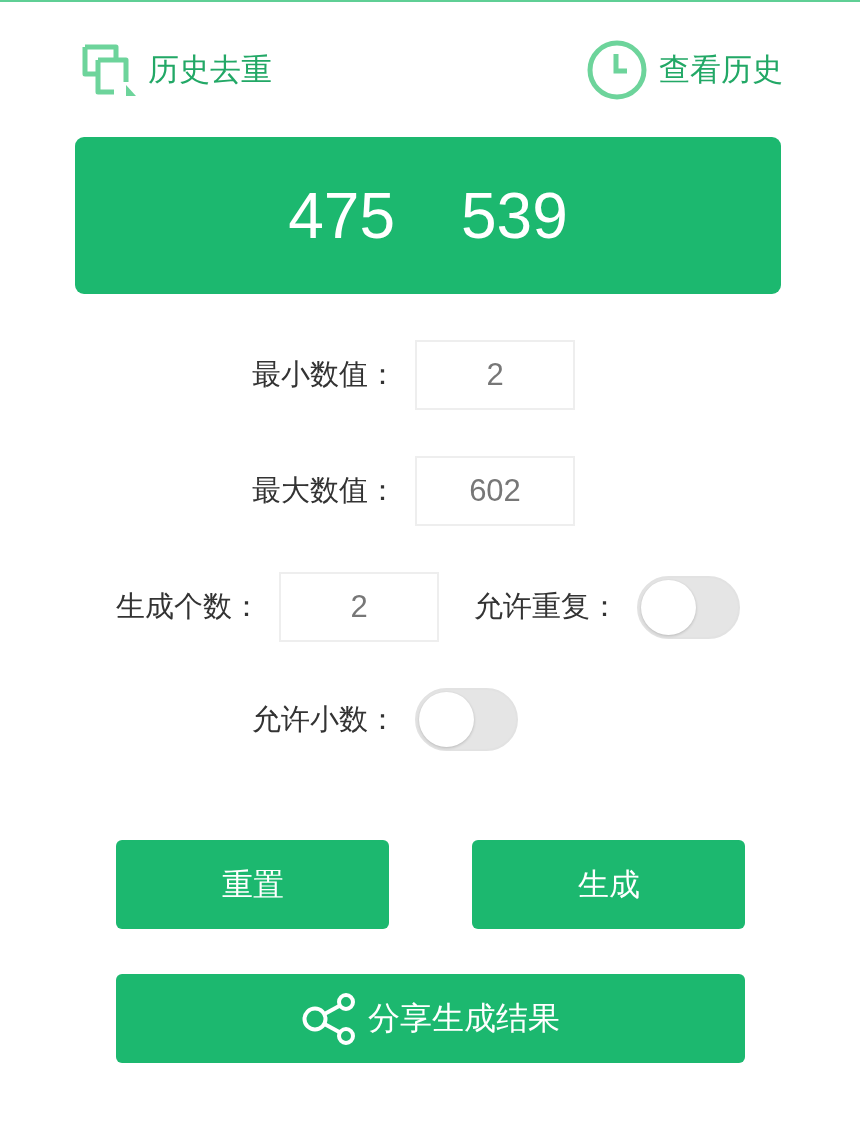 Image resolution: width=860 pixels, height=1123 pixels. Describe the element at coordinates (685, 70) in the screenshot. I see `history-link: 查看历史` at that location.